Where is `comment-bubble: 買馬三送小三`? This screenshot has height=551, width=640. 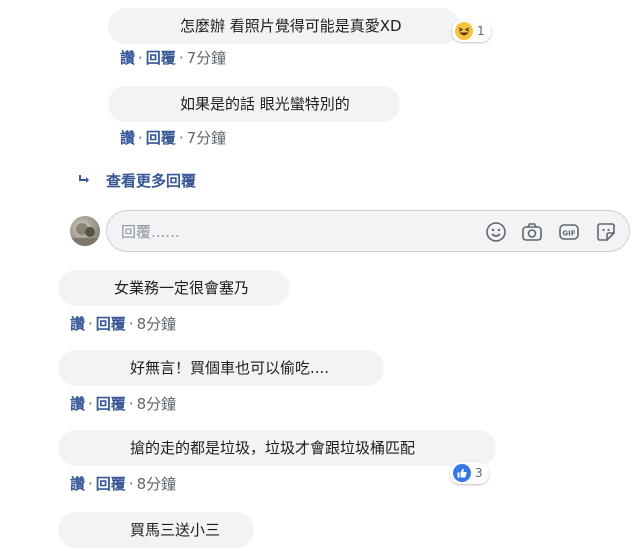
comment-bubble: 買馬三送小三 is located at coordinates (156, 530).